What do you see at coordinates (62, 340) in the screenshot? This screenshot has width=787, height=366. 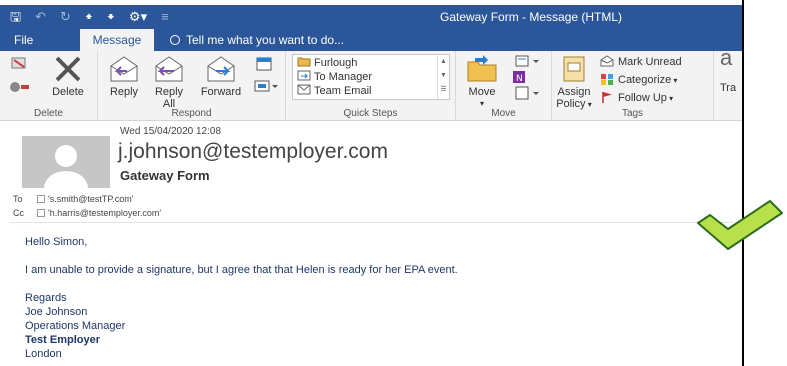 I see `signature-company: Test Employer` at bounding box center [62, 340].